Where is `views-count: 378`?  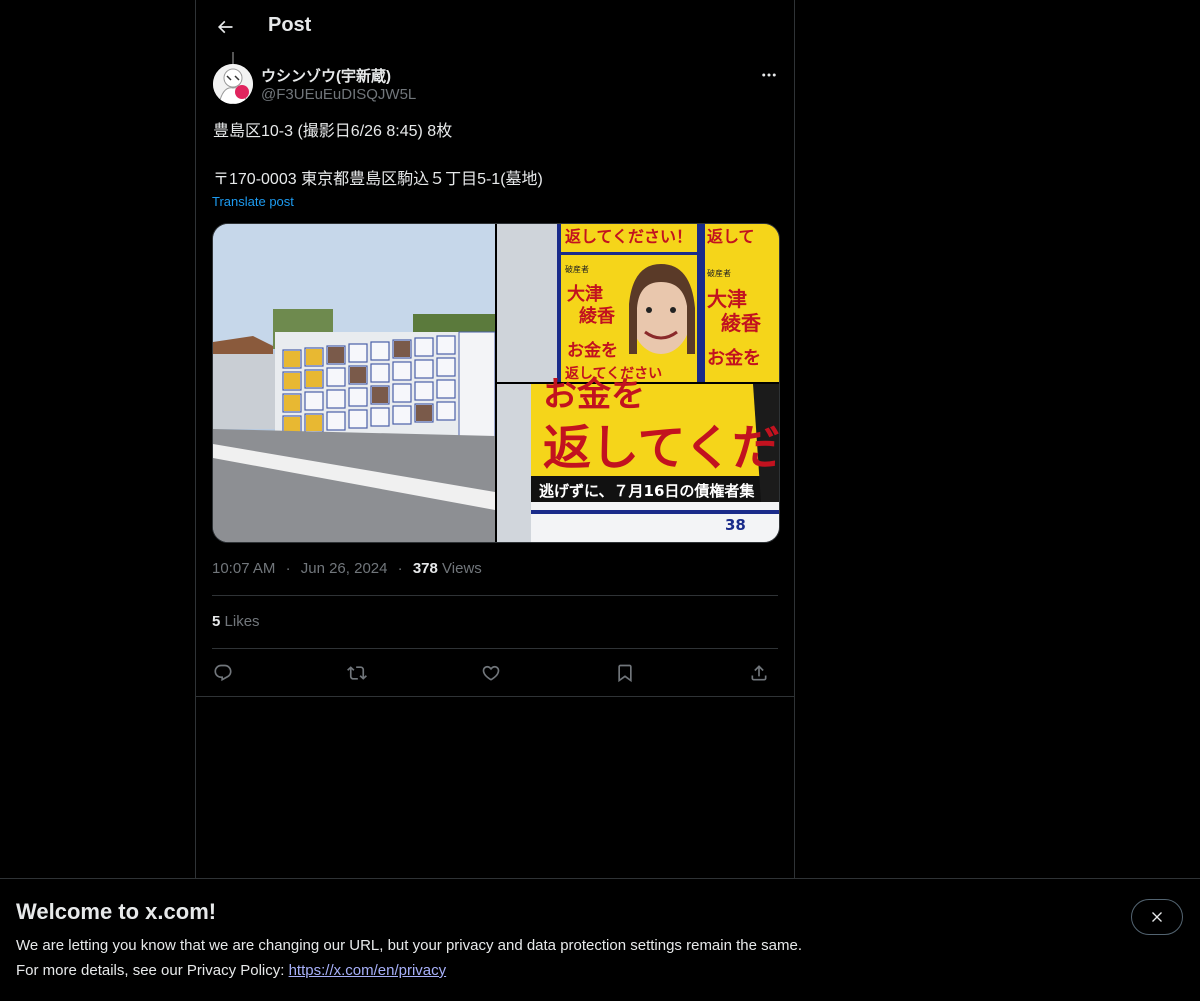
views-count: 378 is located at coordinates (425, 568).